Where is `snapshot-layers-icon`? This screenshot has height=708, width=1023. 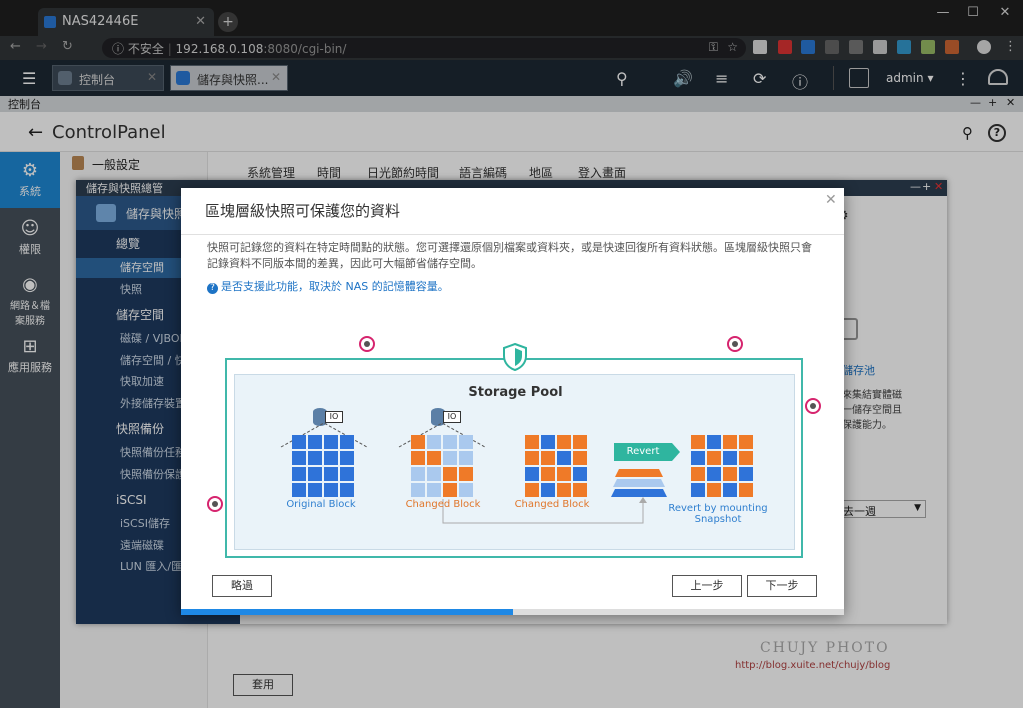 snapshot-layers-icon is located at coordinates (639, 483).